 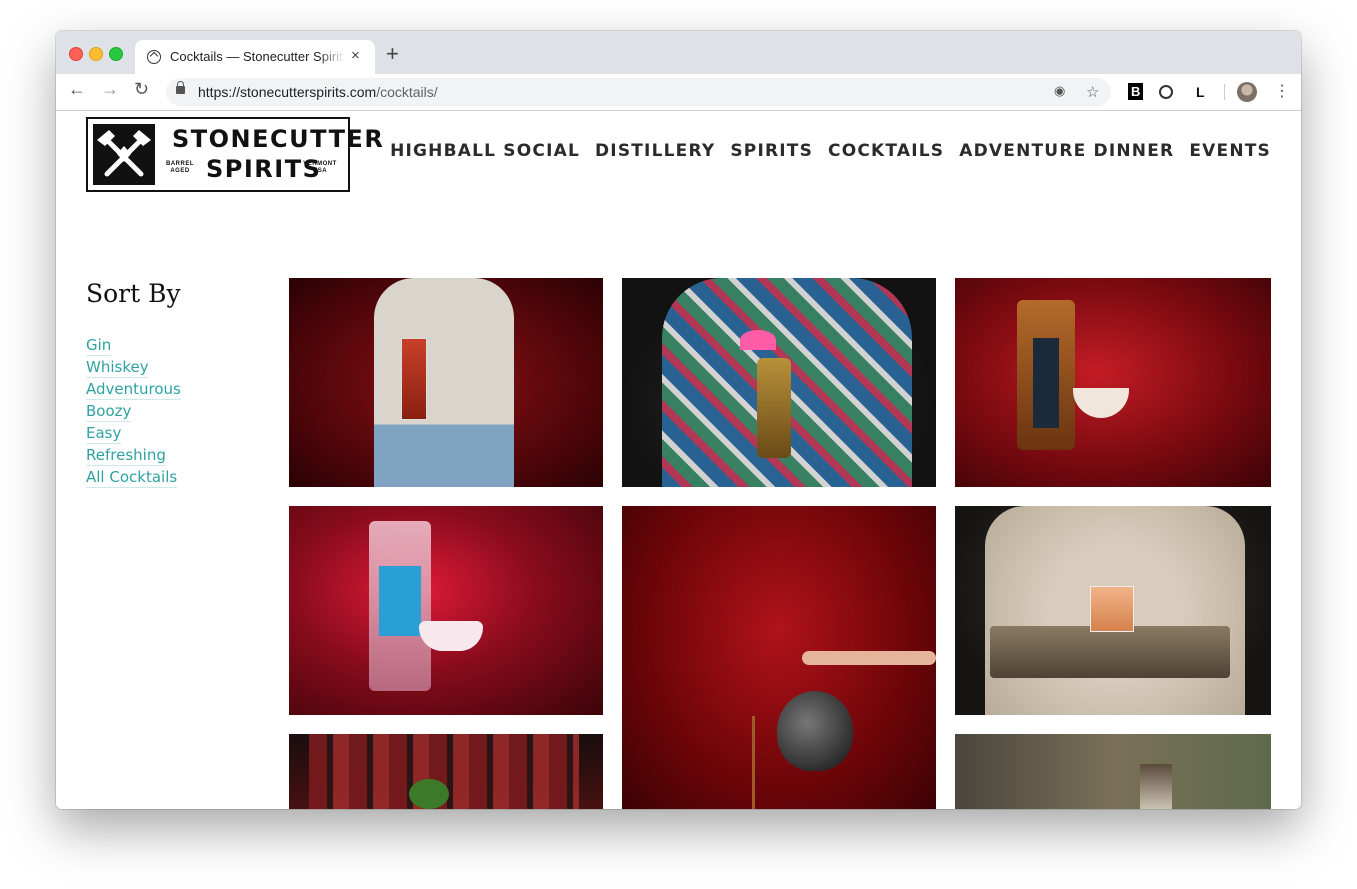 I want to click on extension-l-icon: L, so click(x=1200, y=92).